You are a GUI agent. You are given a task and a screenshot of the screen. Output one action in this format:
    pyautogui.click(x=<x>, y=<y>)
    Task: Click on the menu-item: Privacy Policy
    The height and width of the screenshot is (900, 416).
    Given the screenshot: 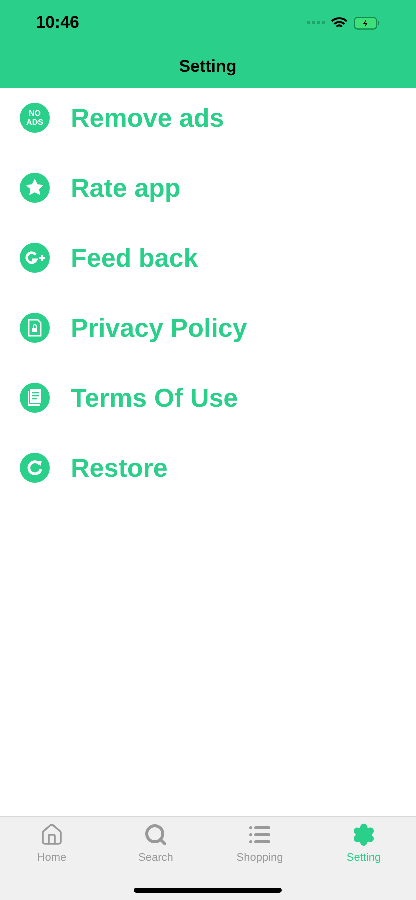 What is the action you would take?
    pyautogui.click(x=159, y=328)
    